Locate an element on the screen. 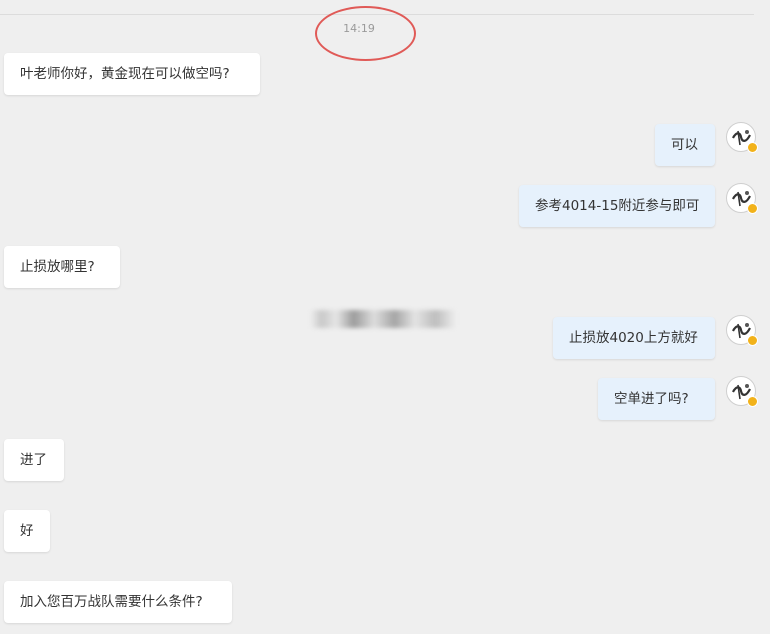 The height and width of the screenshot is (634, 770). incoming-message-bubble: 止损放哪里? is located at coordinates (62, 267).